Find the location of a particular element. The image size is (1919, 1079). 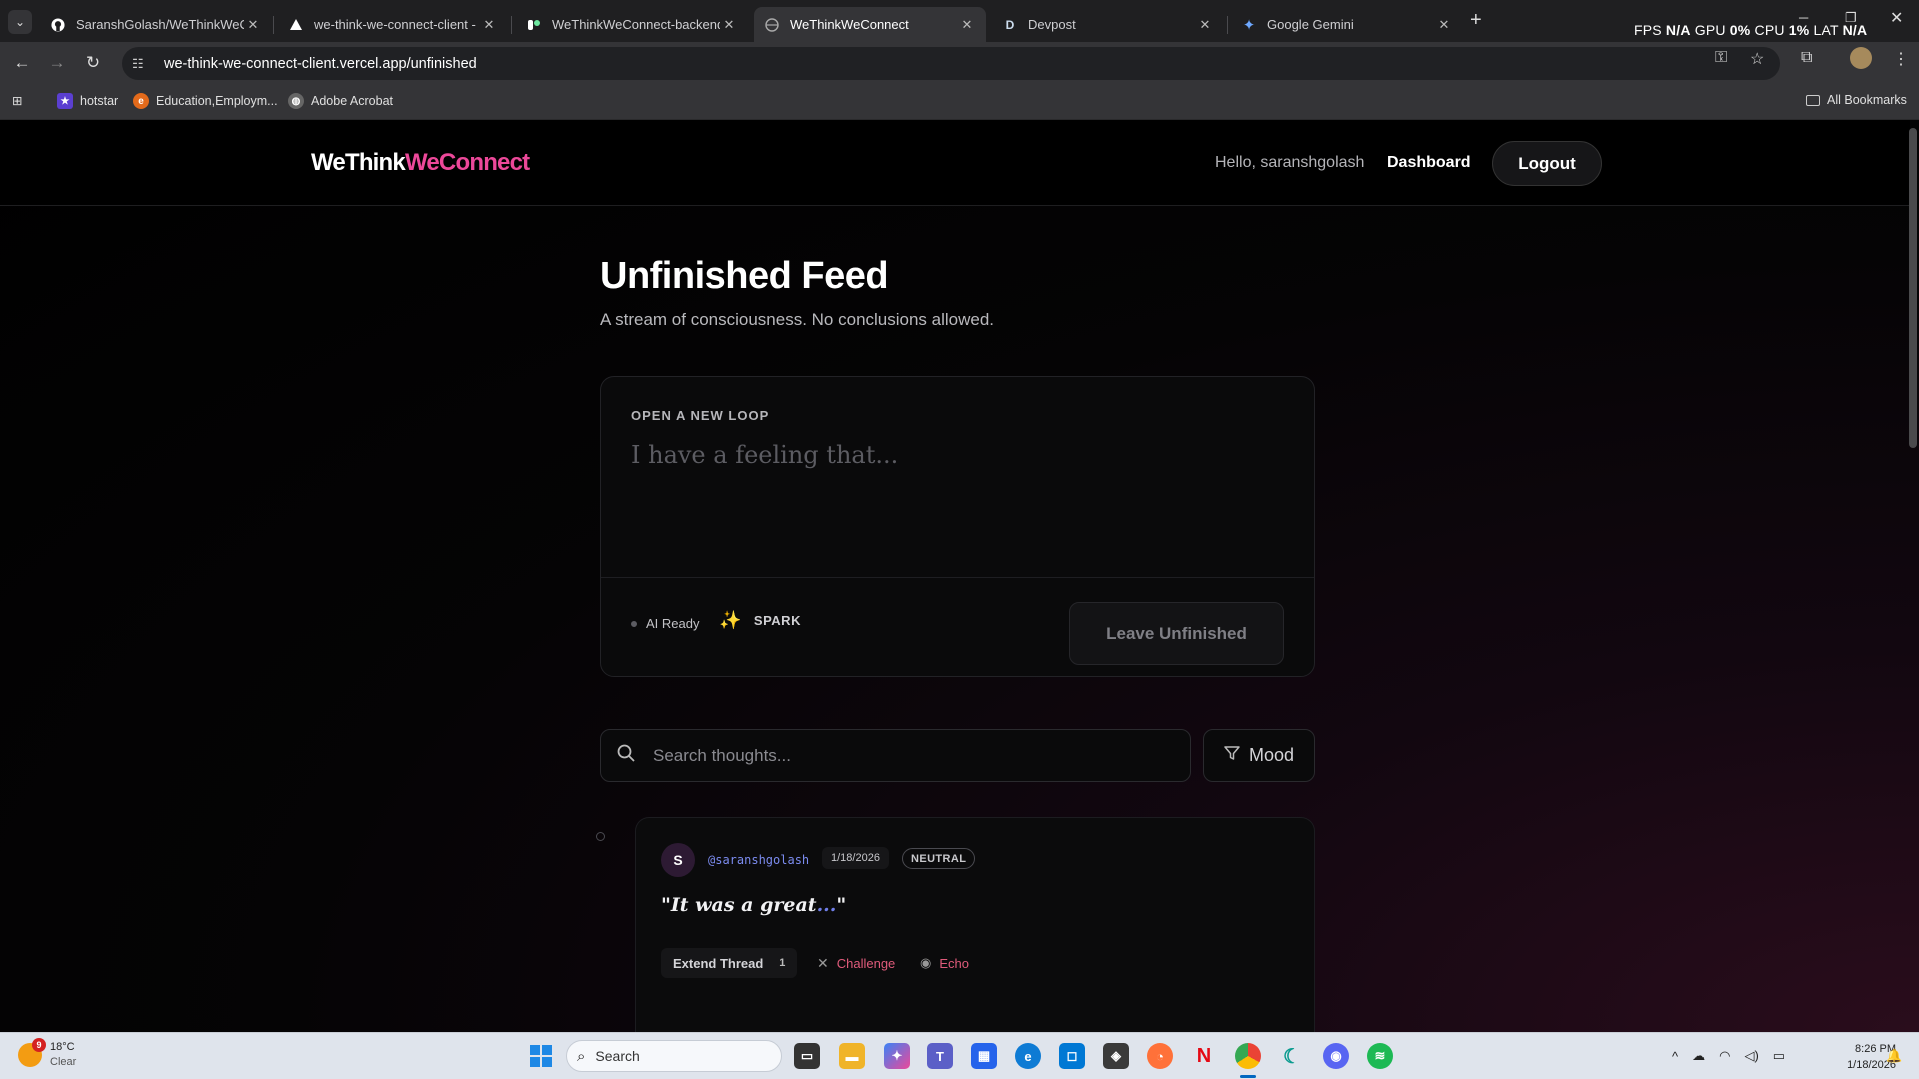

back-icon: ← is located at coordinates (22, 63).